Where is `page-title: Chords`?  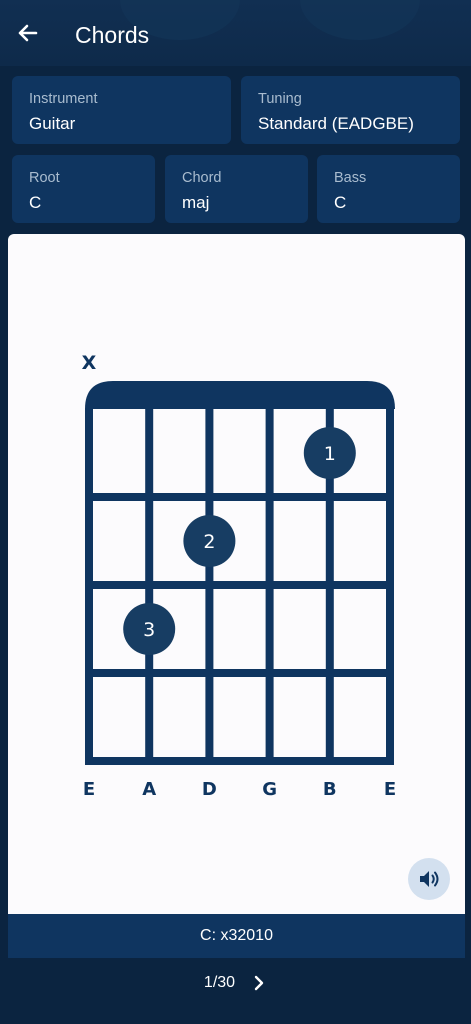
page-title: Chords is located at coordinates (112, 35).